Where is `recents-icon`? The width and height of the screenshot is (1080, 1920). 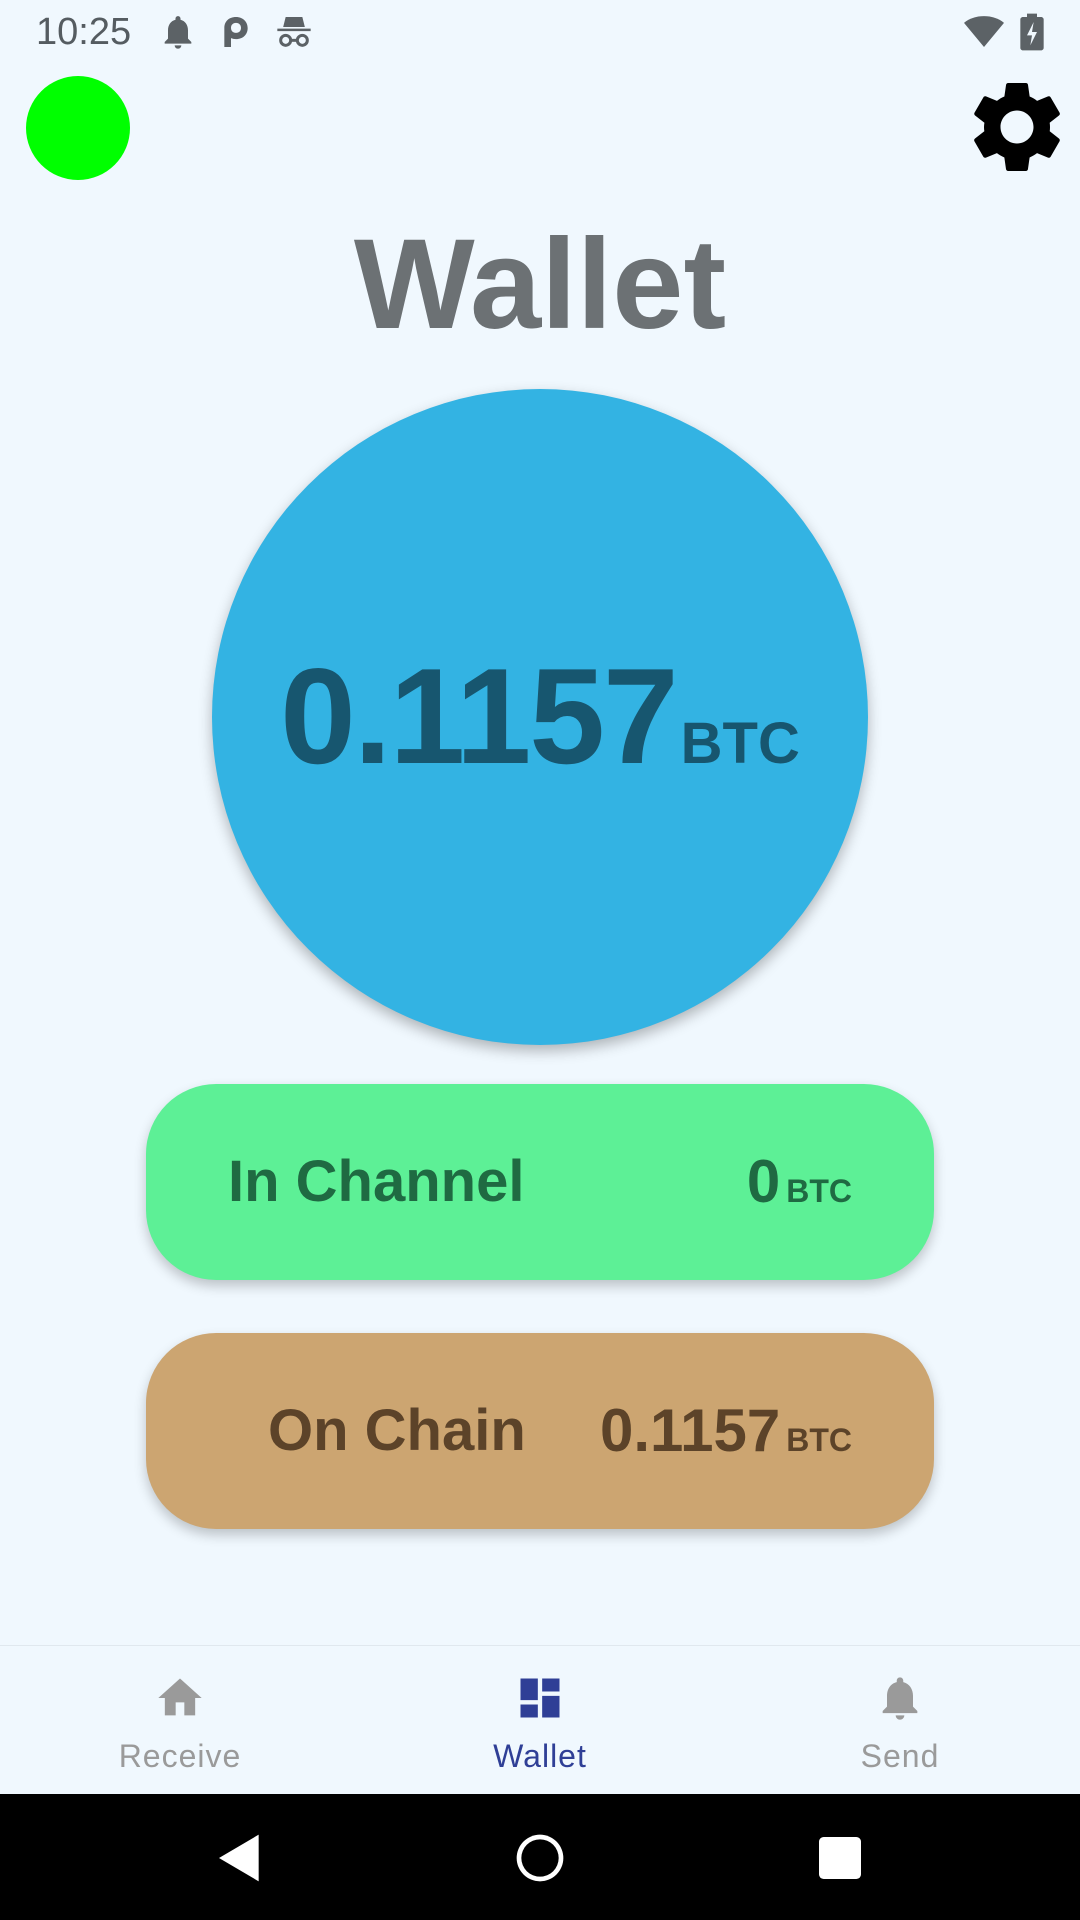 recents-icon is located at coordinates (840, 1858).